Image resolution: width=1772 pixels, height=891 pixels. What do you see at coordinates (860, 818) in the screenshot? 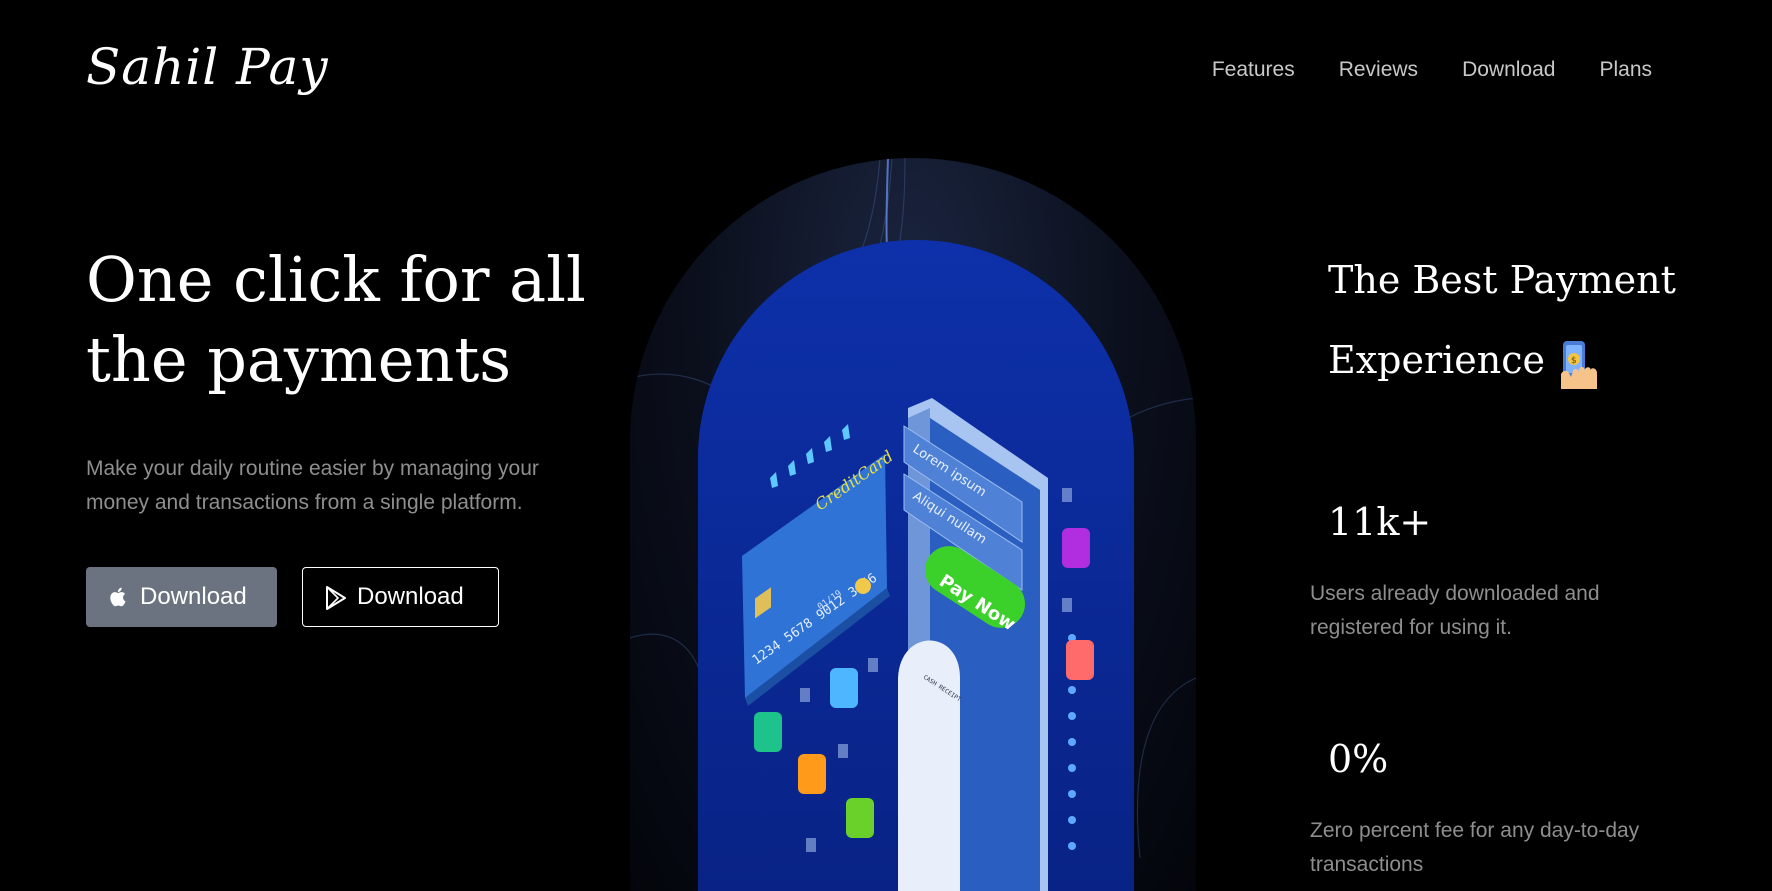
I see `clock-icon` at bounding box center [860, 818].